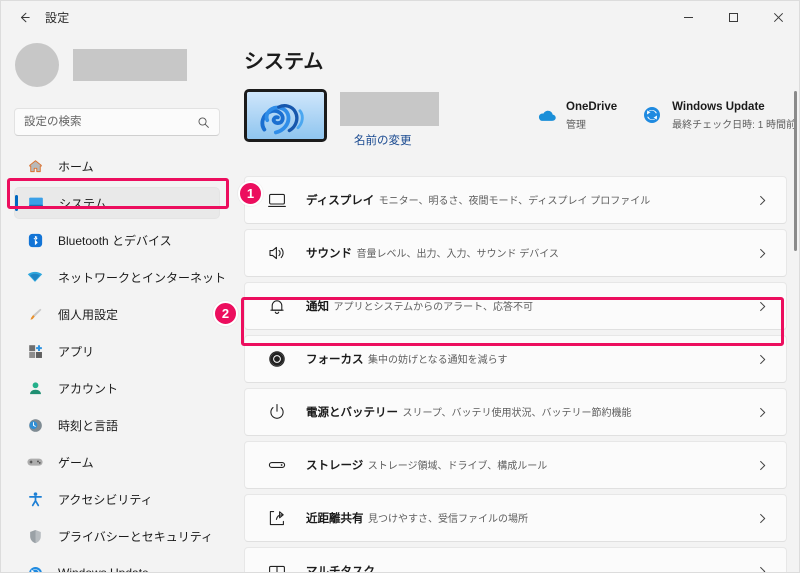 The height and width of the screenshot is (573, 800). I want to click on maximize-button, so click(733, 17).